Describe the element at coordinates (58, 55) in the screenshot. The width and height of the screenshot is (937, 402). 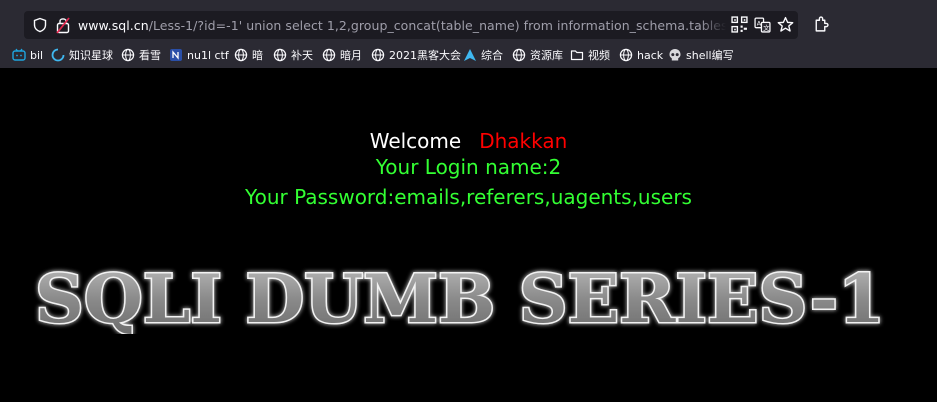
I see `planet-icon` at that location.